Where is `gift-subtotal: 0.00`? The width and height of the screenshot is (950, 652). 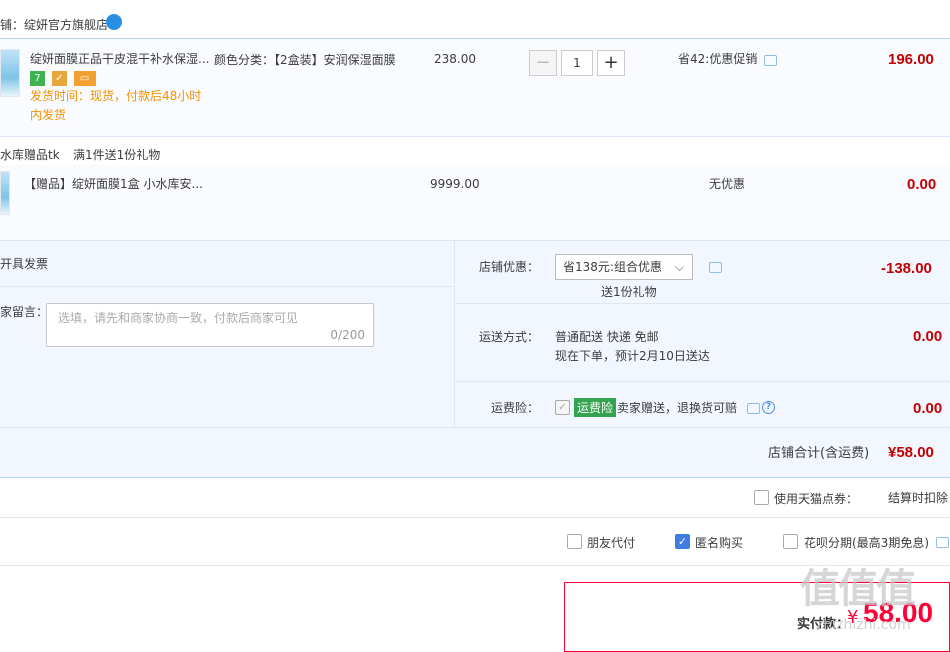 gift-subtotal: 0.00 is located at coordinates (922, 184).